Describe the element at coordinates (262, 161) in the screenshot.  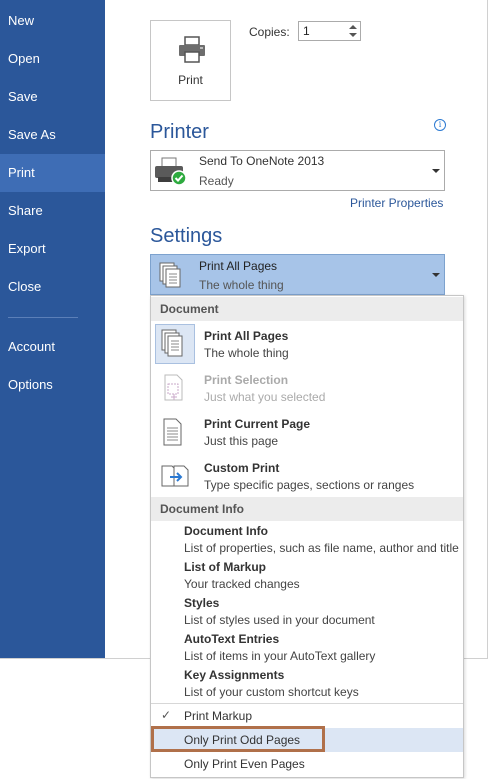
I see `printer-name: Send To OneNote 2013` at that location.